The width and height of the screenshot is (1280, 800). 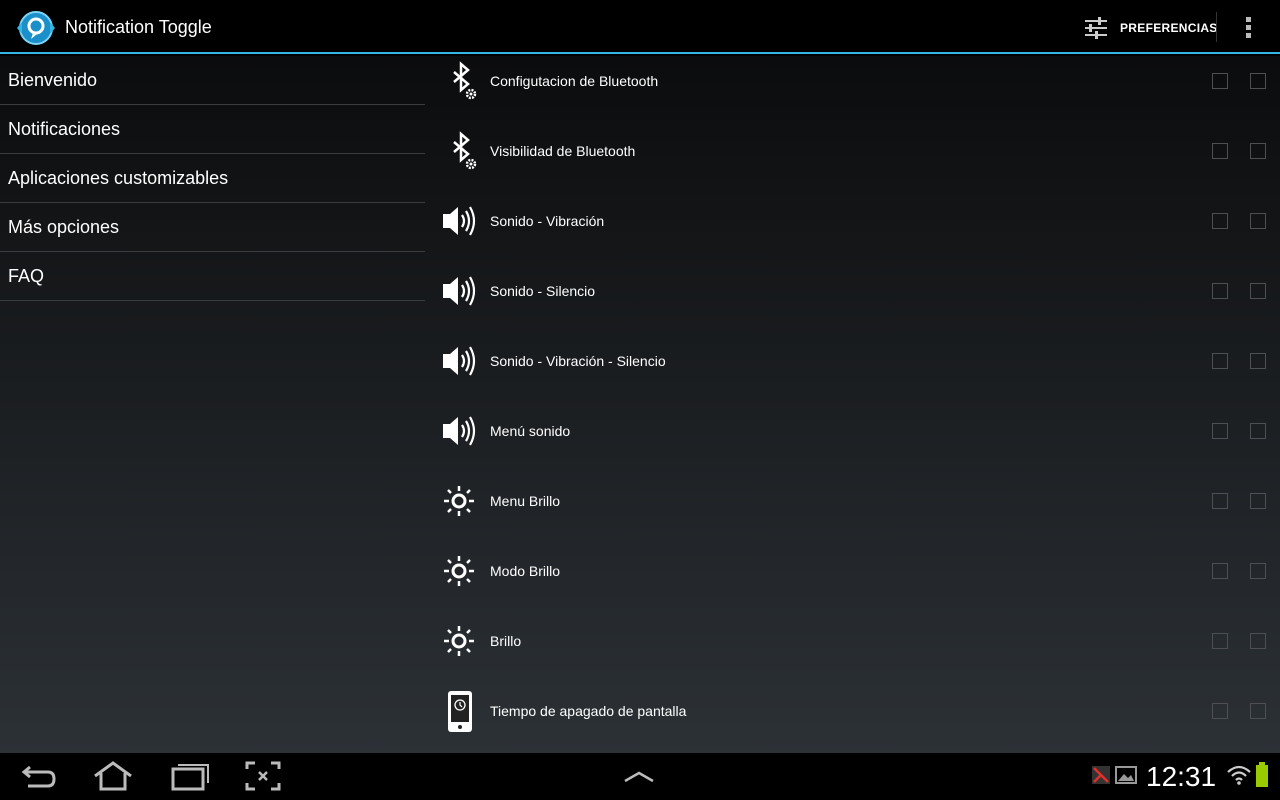 I want to click on list-item: Sonido - Vibración, so click(x=856, y=231).